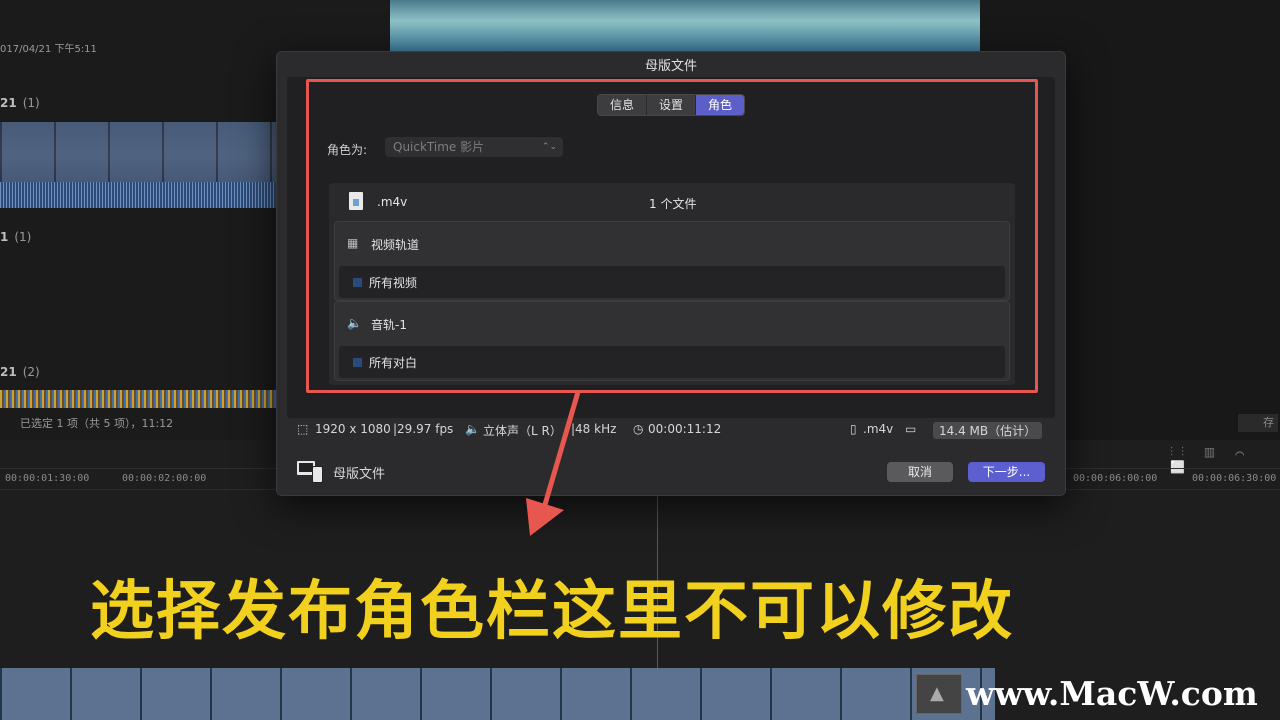  I want to click on clip-waveform, so click(138, 195).